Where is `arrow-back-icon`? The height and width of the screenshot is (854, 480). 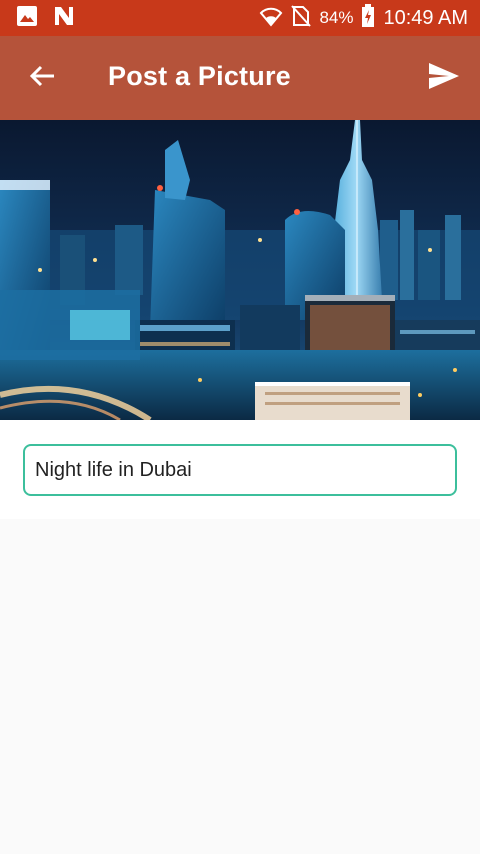
arrow-back-icon is located at coordinates (42, 78).